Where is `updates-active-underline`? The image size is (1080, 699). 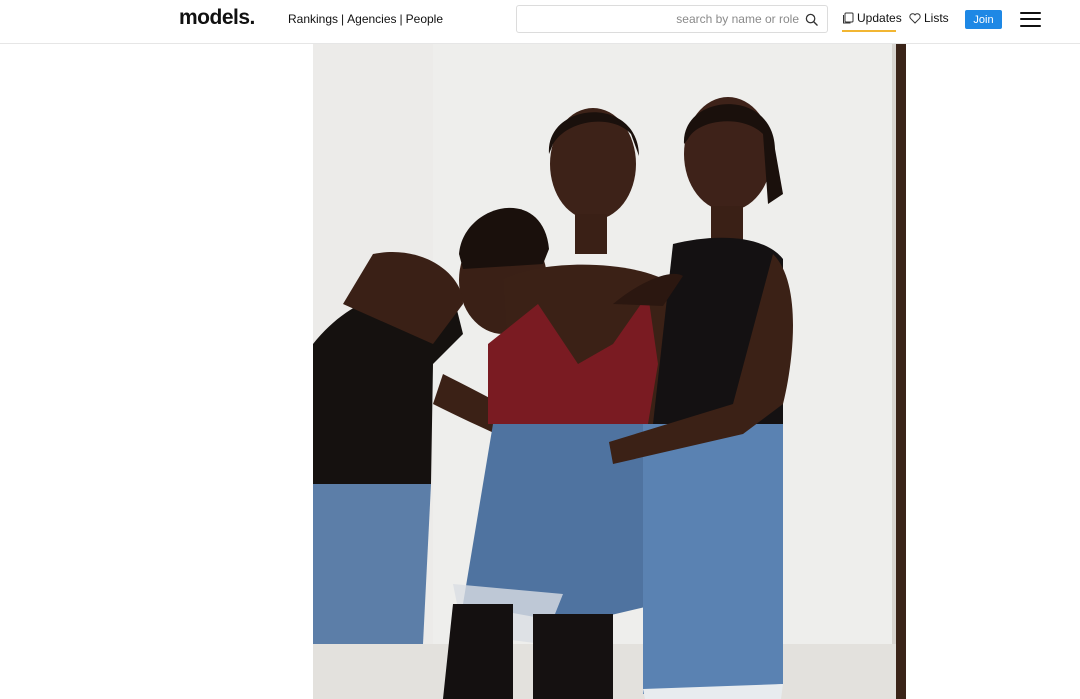
updates-active-underline is located at coordinates (869, 31).